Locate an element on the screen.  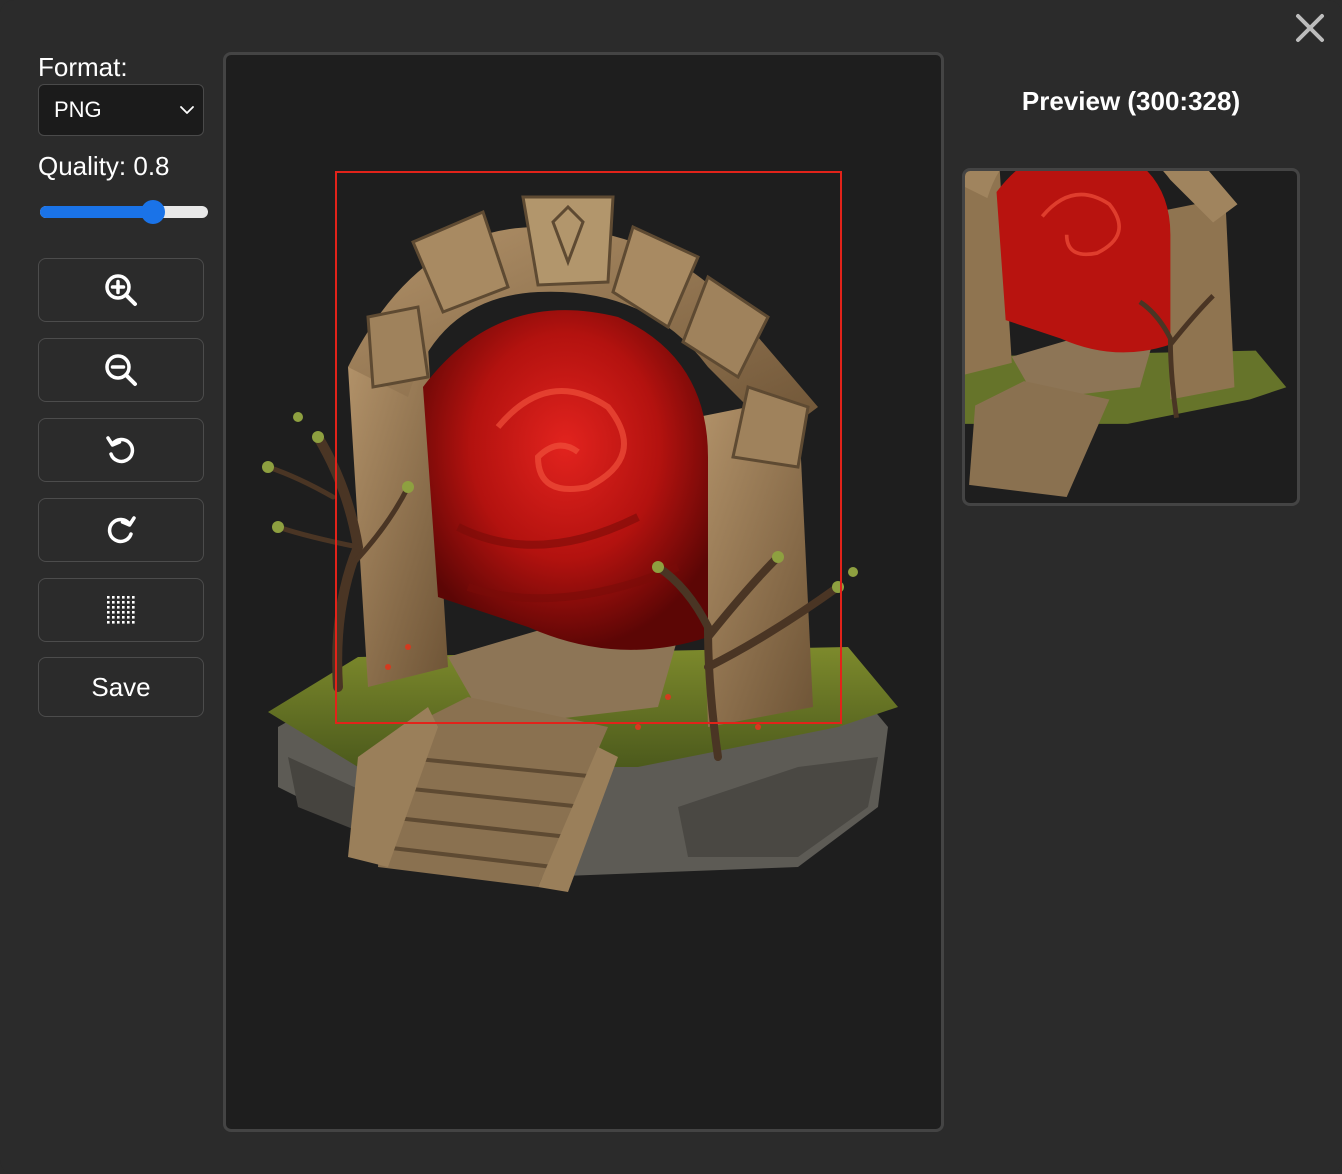
zoom-out-icon is located at coordinates (121, 370).